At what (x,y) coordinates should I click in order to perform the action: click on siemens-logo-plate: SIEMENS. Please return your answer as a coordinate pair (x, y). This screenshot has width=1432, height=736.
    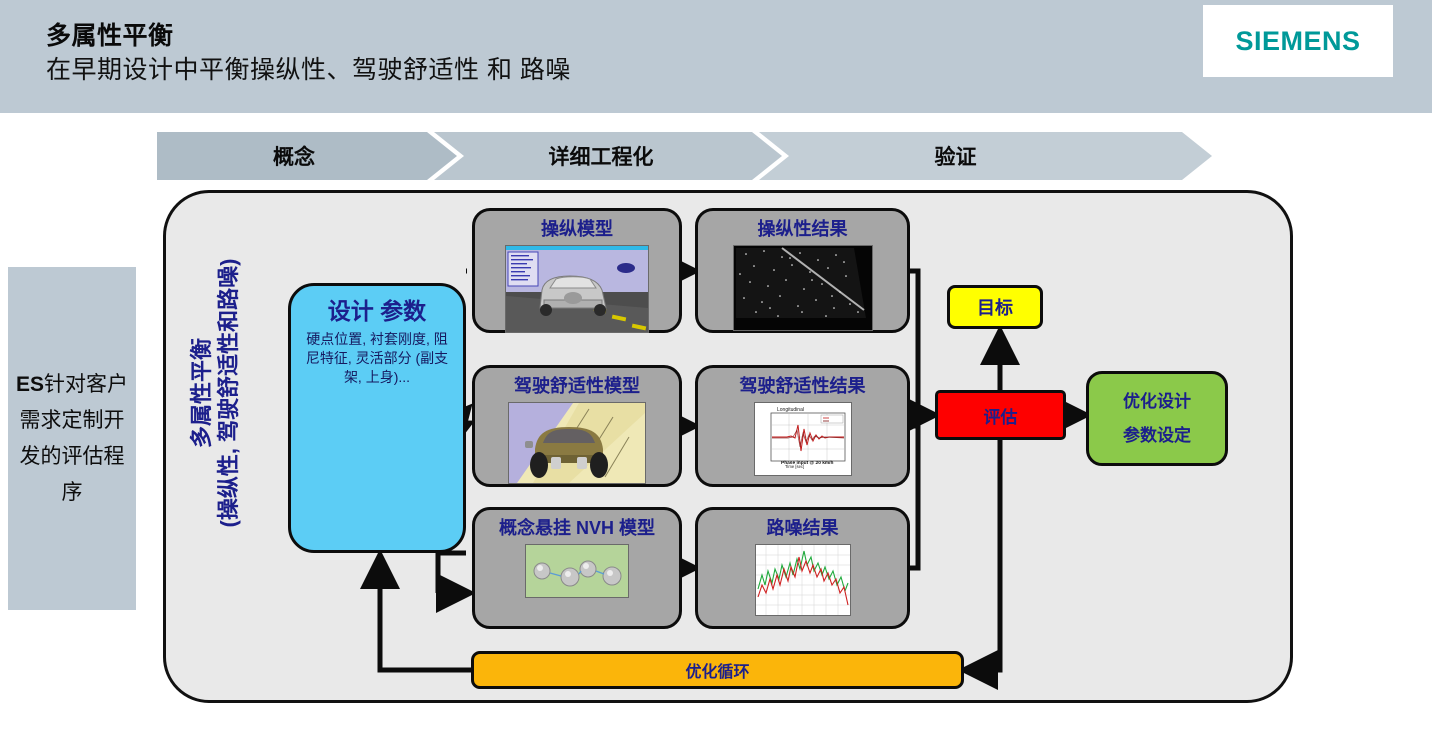
    Looking at the image, I should click on (1298, 41).